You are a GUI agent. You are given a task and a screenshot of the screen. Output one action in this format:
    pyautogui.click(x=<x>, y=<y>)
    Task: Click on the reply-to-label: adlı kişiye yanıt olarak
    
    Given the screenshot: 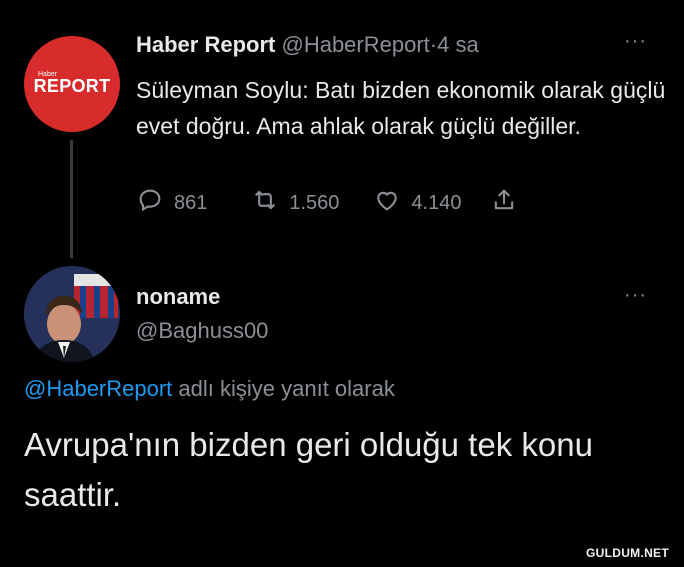 What is the action you would take?
    pyautogui.click(x=286, y=388)
    